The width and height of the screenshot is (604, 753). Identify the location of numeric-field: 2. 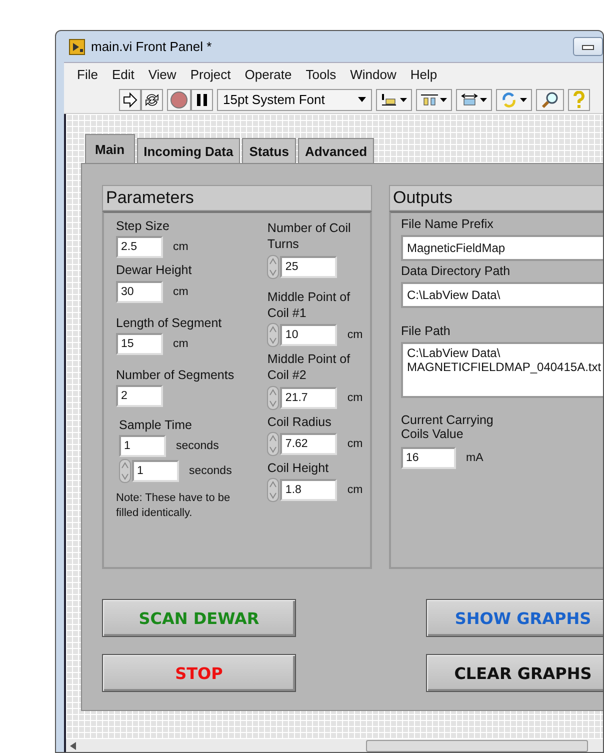
(139, 396).